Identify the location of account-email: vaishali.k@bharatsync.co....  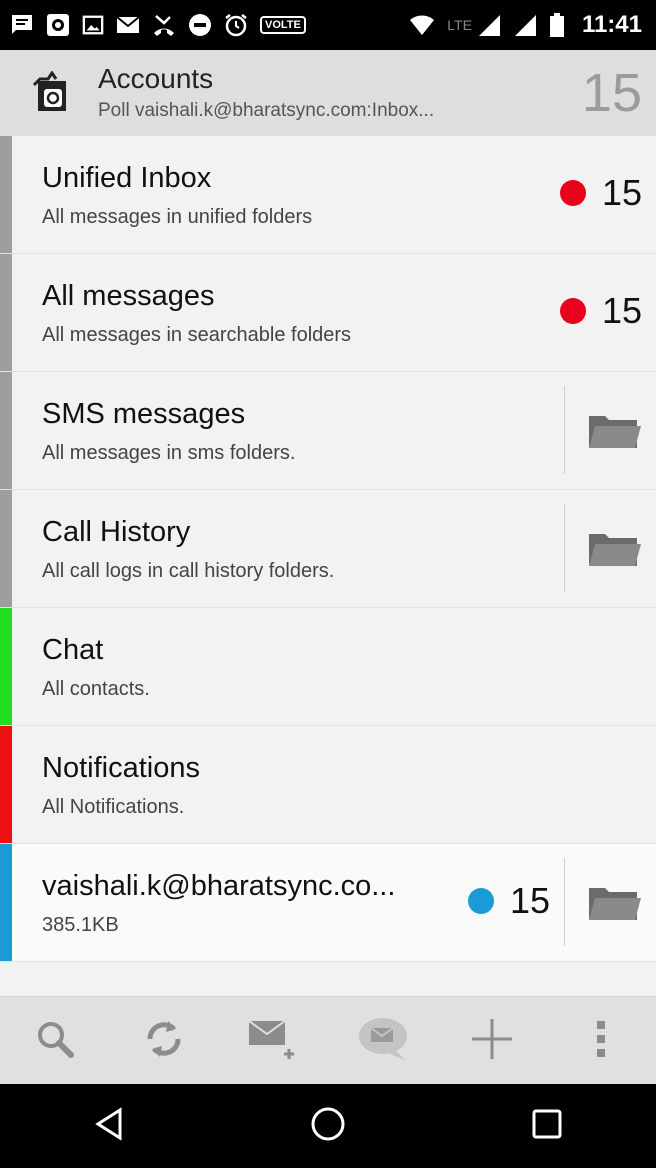
(219, 886).